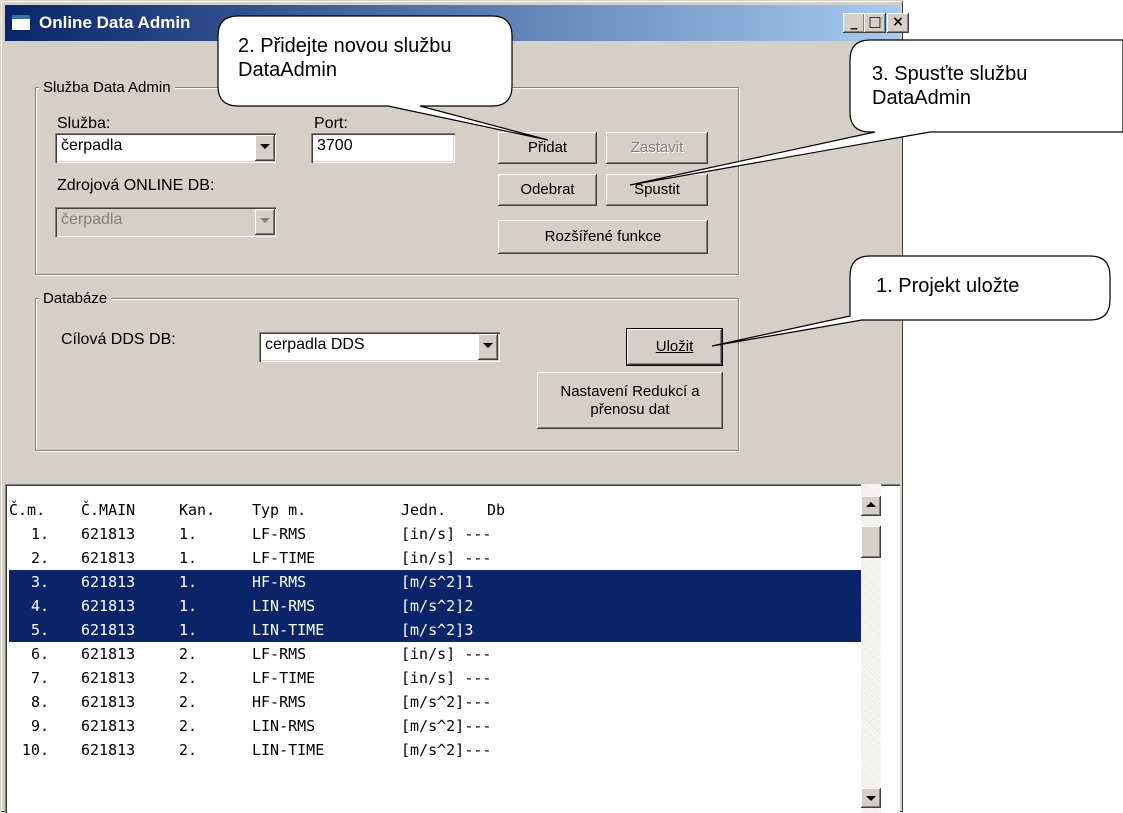  What do you see at coordinates (948, 286) in the screenshot?
I see `callout-save-project-text: 1. Projekt uložte` at bounding box center [948, 286].